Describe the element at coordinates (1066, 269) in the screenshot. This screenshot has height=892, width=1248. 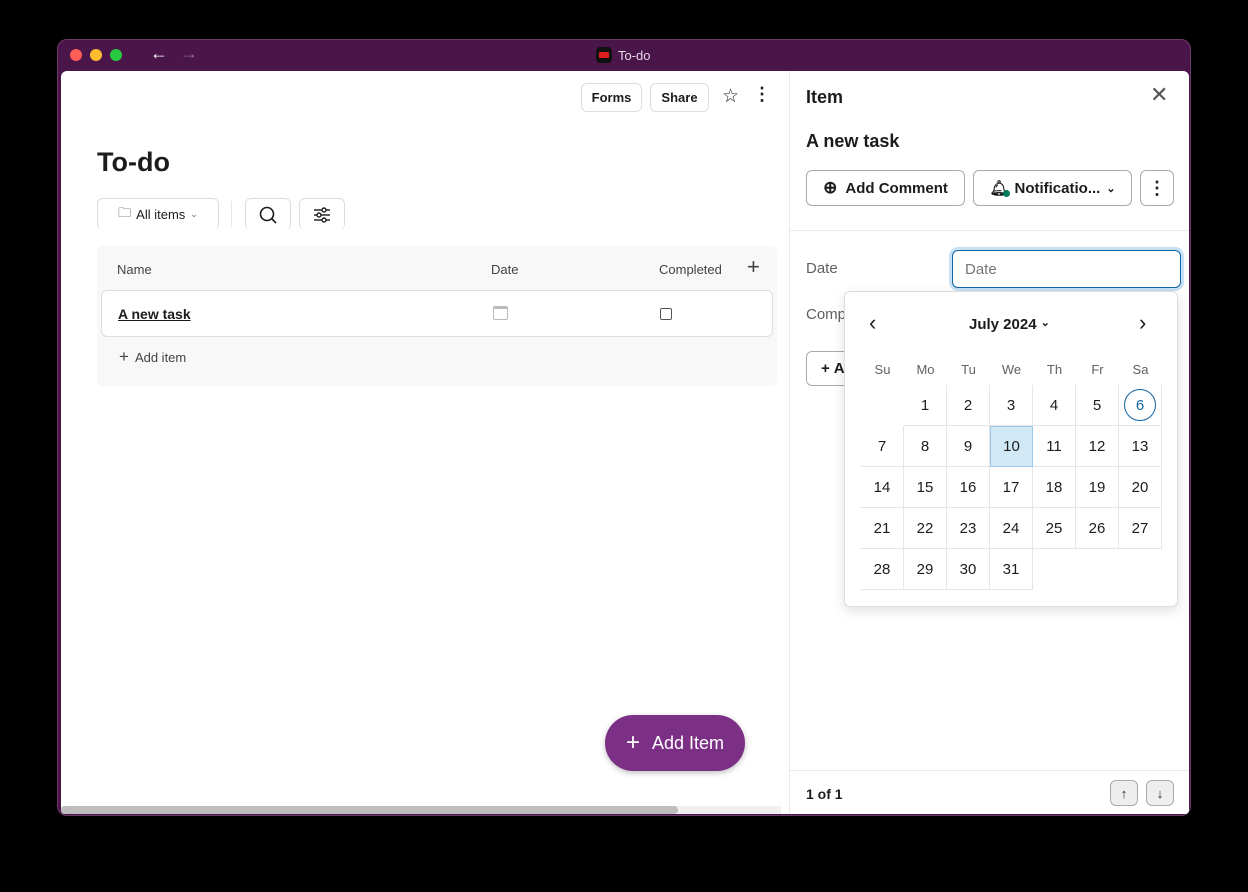
I see `date-input` at that location.